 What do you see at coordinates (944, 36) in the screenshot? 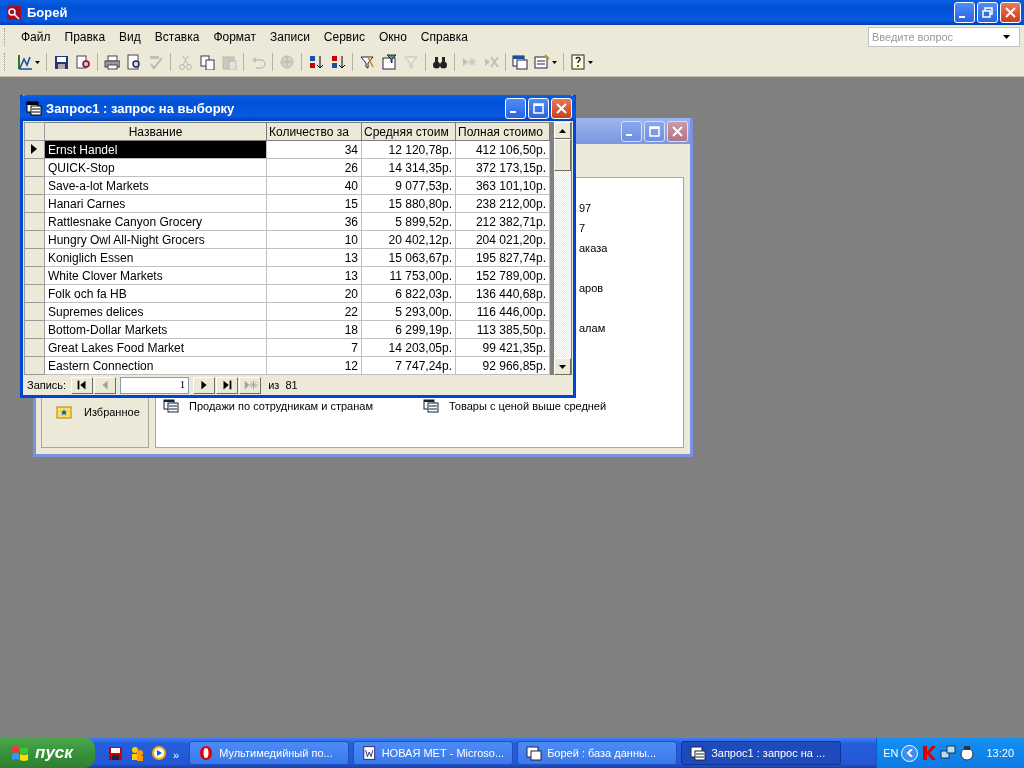
I see `help-question-field: Введите вопрос` at bounding box center [944, 36].